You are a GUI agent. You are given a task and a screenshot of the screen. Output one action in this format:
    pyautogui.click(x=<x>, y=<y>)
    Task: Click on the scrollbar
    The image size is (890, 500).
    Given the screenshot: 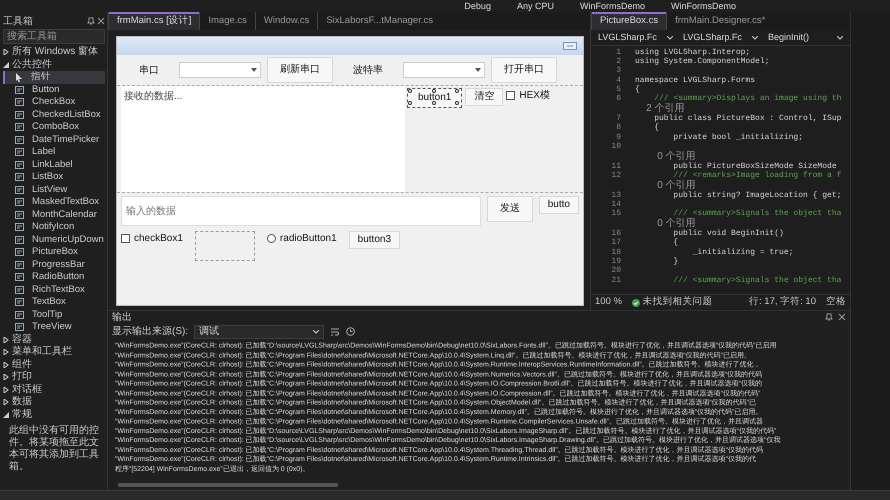 What is the action you would take?
    pyautogui.click(x=228, y=485)
    